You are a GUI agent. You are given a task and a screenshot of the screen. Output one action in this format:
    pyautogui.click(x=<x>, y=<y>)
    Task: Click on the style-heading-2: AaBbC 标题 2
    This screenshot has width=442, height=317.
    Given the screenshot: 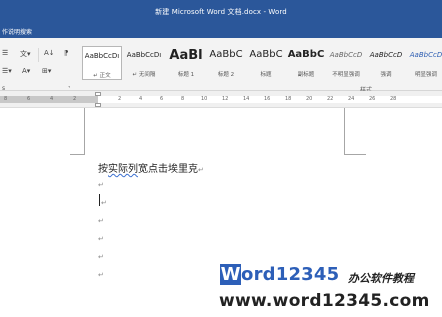 What is the action you would take?
    pyautogui.click(x=226, y=63)
    